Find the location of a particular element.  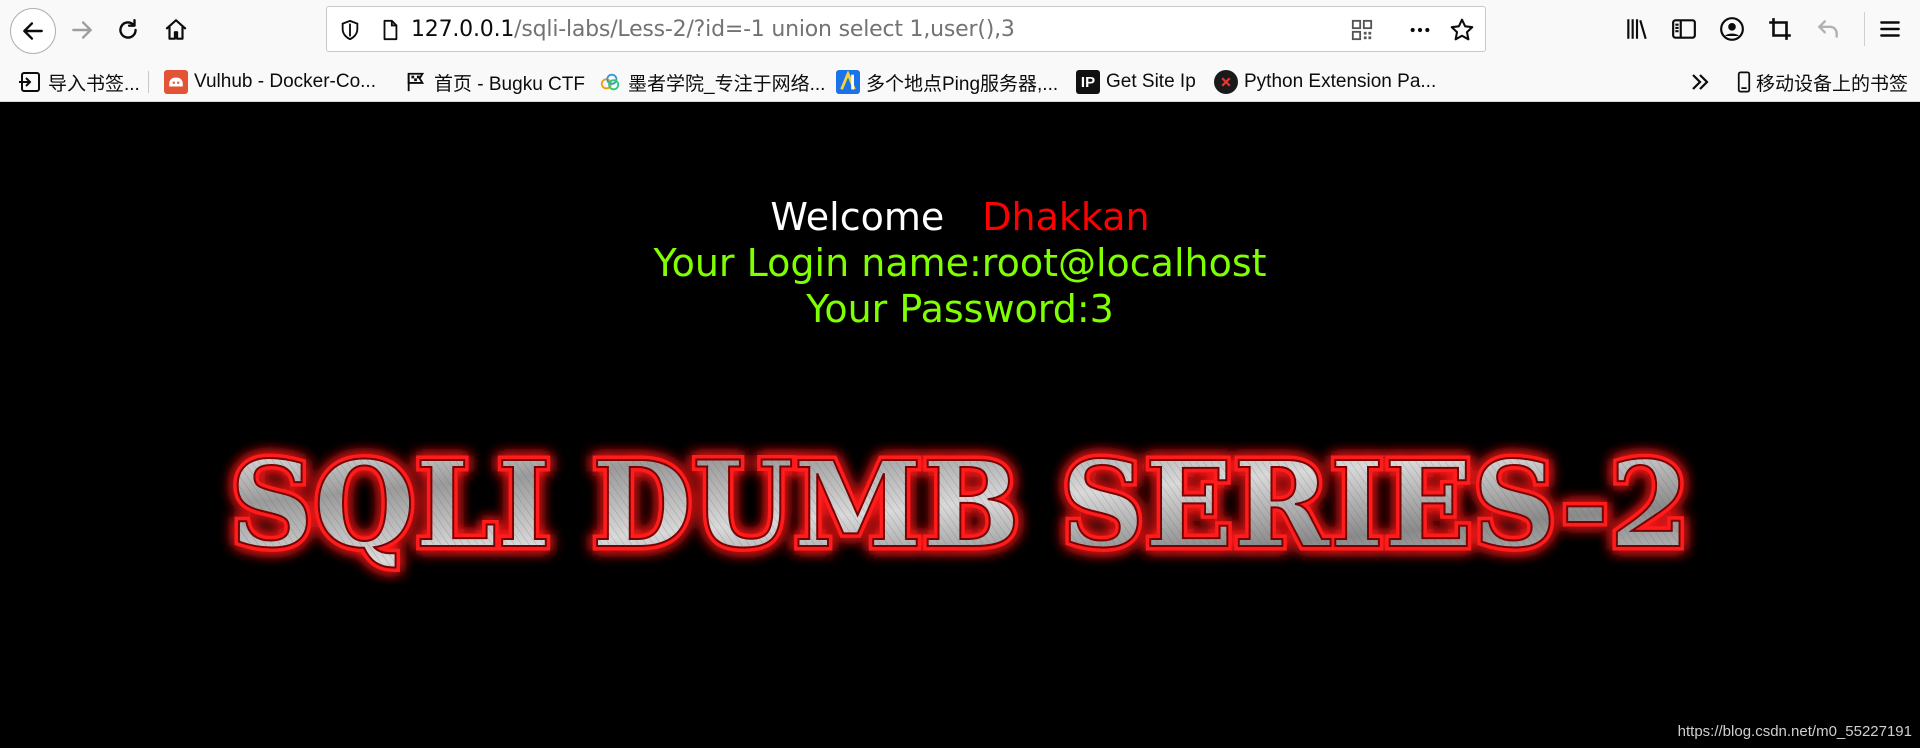

bookmark-star-icon is located at coordinates (1462, 30).